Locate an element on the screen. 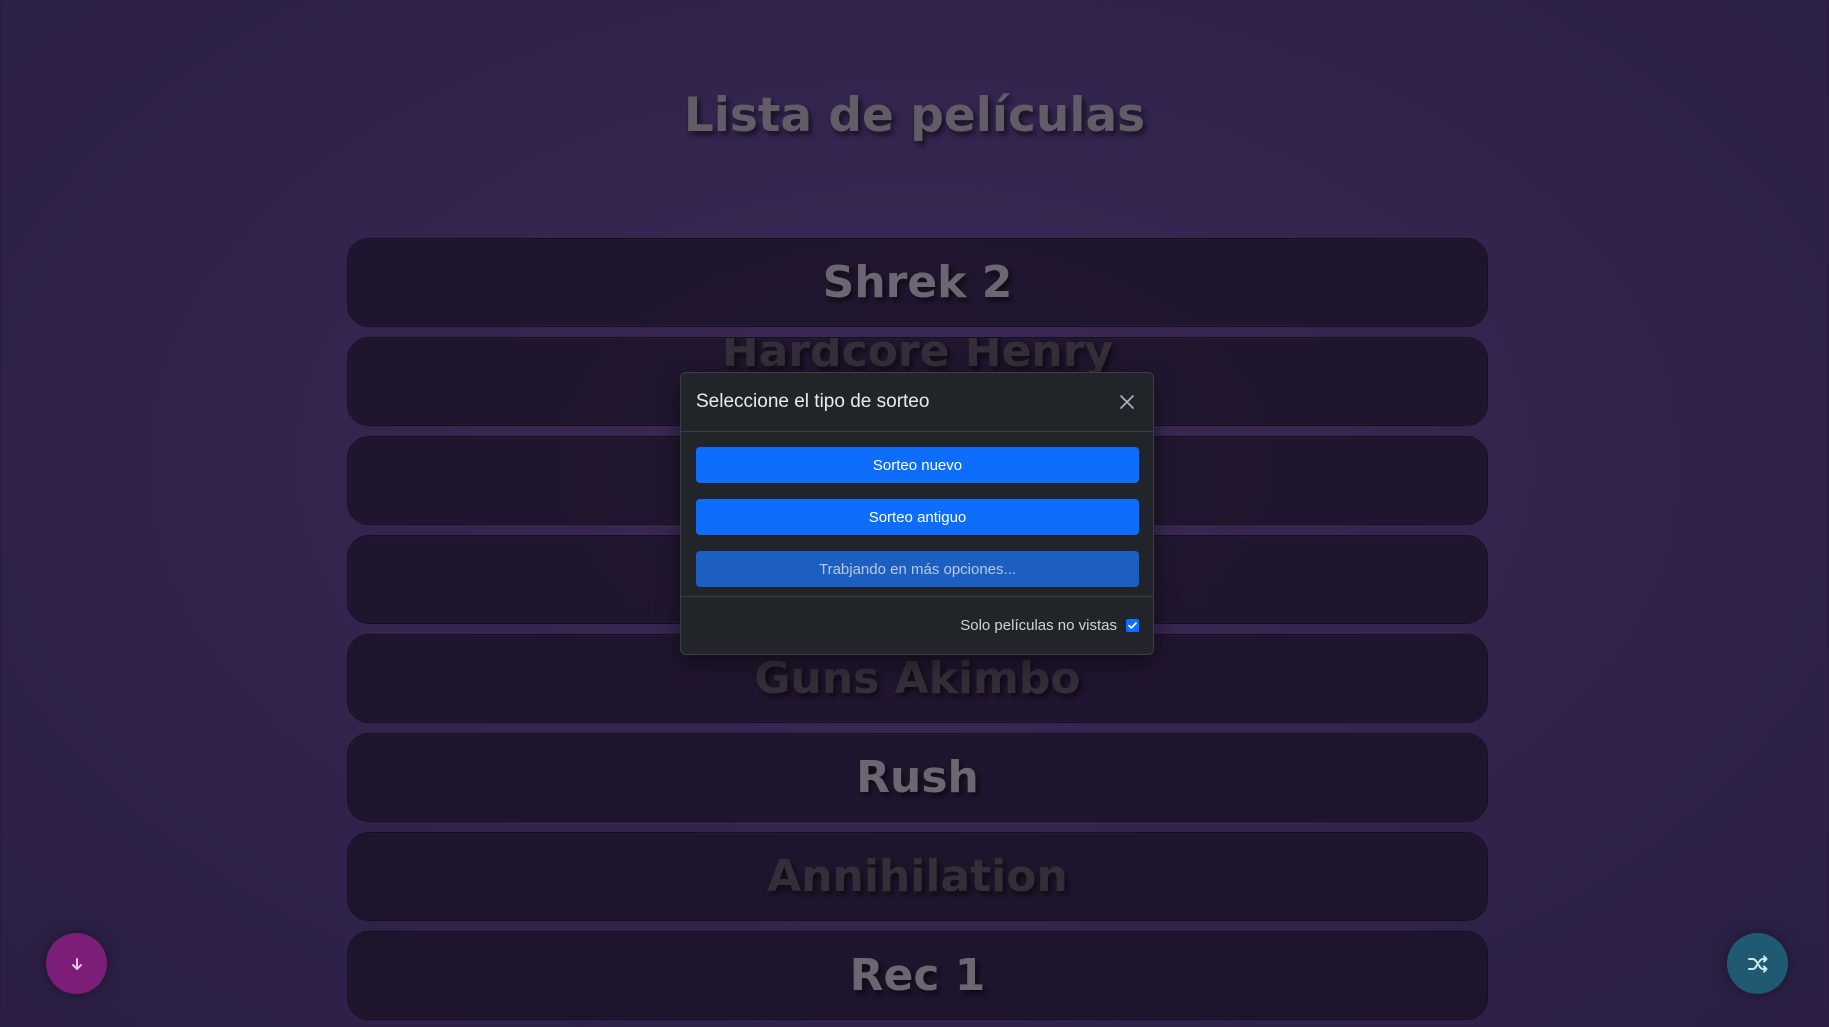 This screenshot has width=1829, height=1027. shuffle-button is located at coordinates (1757, 963).